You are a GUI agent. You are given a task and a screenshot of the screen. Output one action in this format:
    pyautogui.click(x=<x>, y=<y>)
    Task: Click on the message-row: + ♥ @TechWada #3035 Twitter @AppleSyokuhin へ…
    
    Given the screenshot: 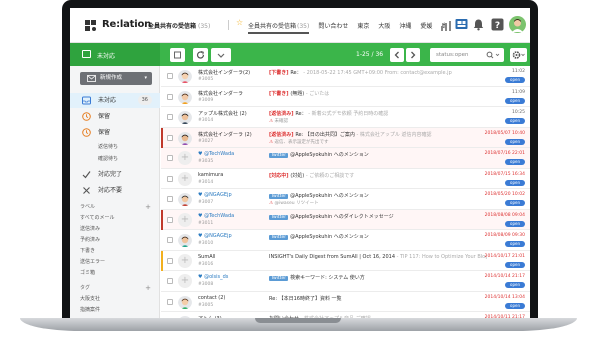 What is the action you would take?
    pyautogui.click(x=345, y=158)
    